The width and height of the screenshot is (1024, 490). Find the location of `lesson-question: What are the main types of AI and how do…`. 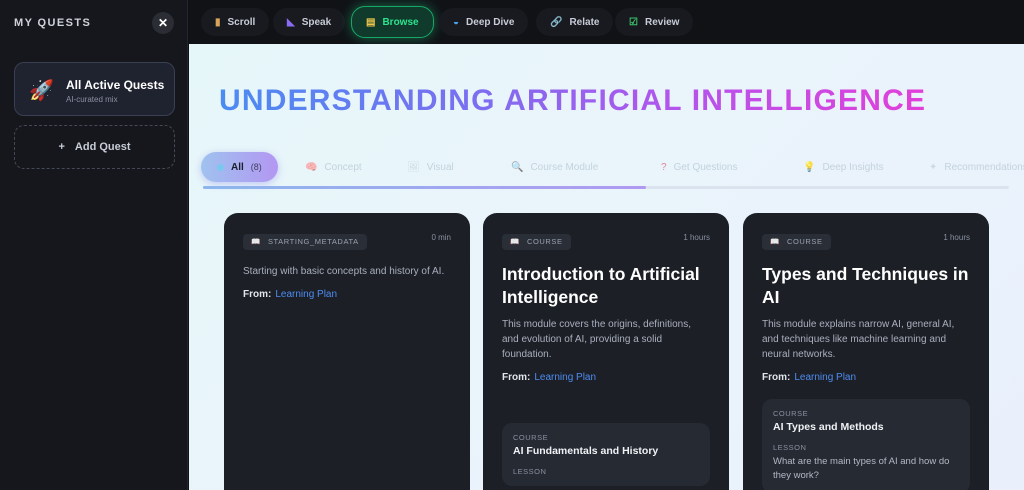

lesson-question: What are the main types of AI and how do… is located at coordinates (861, 468).